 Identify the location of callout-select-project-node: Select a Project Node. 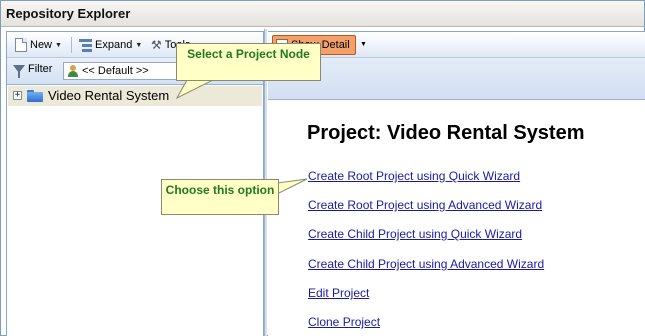
(248, 62).